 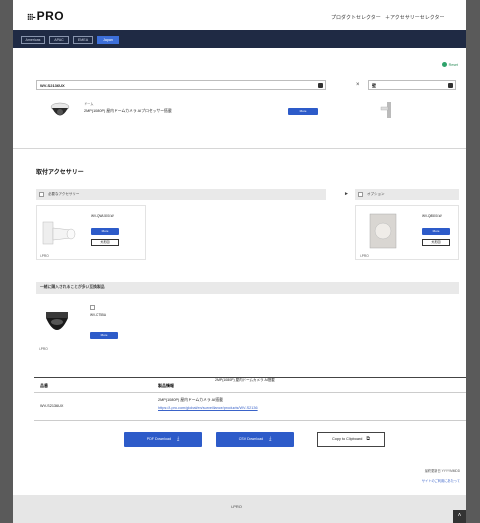 I want to click on chevron-up-icon: ˄, so click(x=459, y=516).